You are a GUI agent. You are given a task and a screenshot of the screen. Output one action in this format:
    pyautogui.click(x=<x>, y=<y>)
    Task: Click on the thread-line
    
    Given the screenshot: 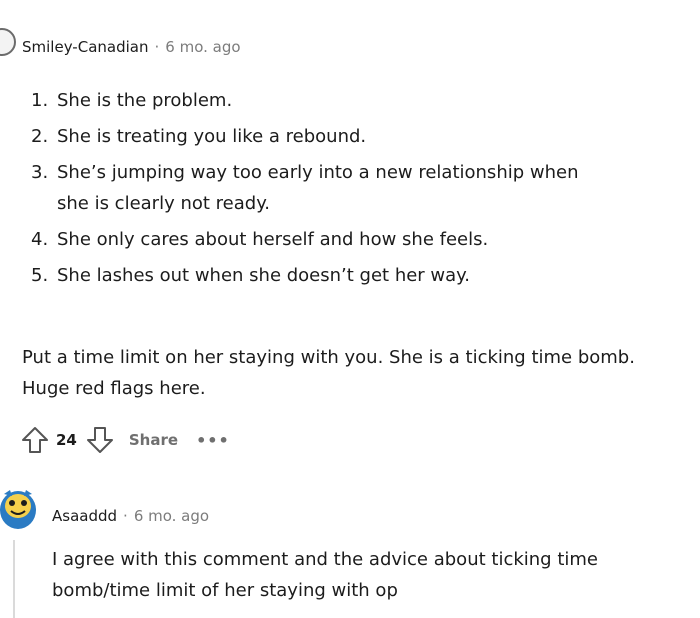 What is the action you would take?
    pyautogui.click(x=14, y=579)
    